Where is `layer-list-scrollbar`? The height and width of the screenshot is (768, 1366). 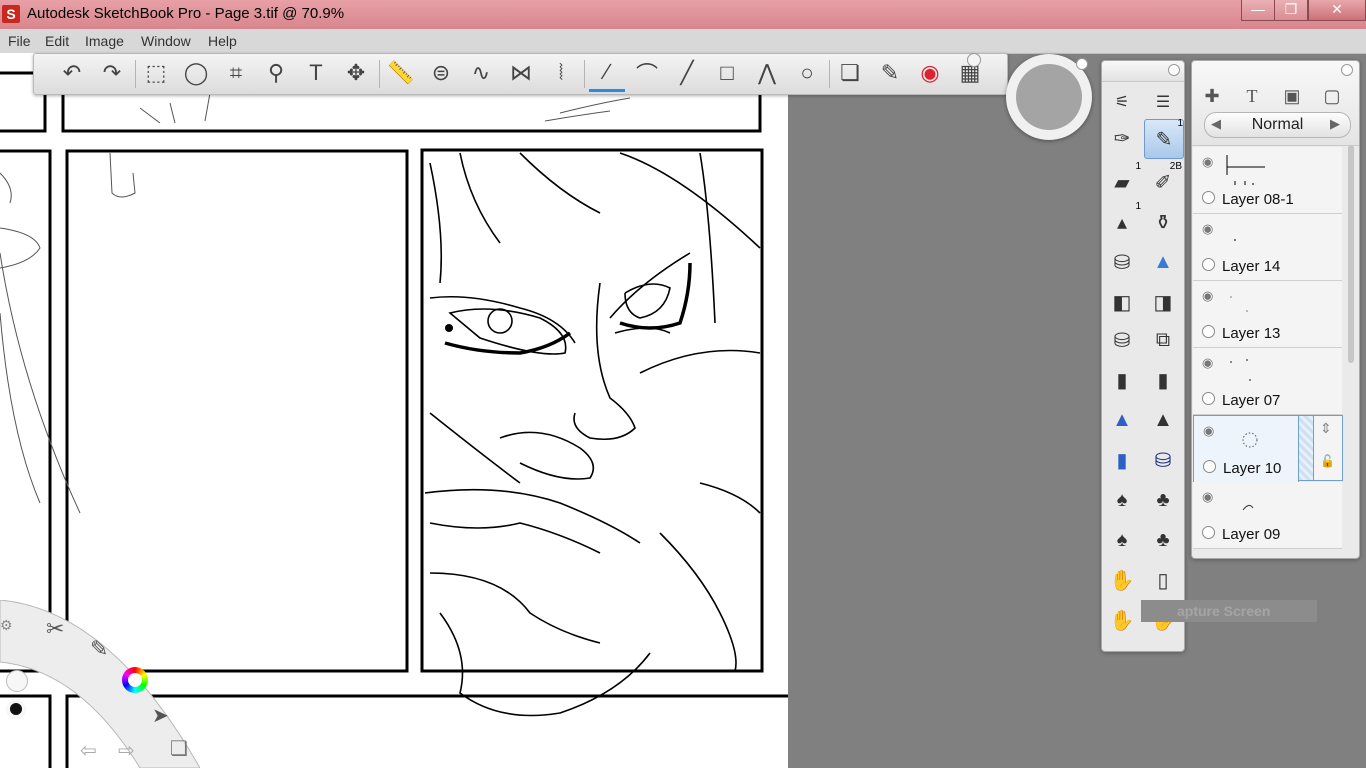 layer-list-scrollbar is located at coordinates (1351, 254).